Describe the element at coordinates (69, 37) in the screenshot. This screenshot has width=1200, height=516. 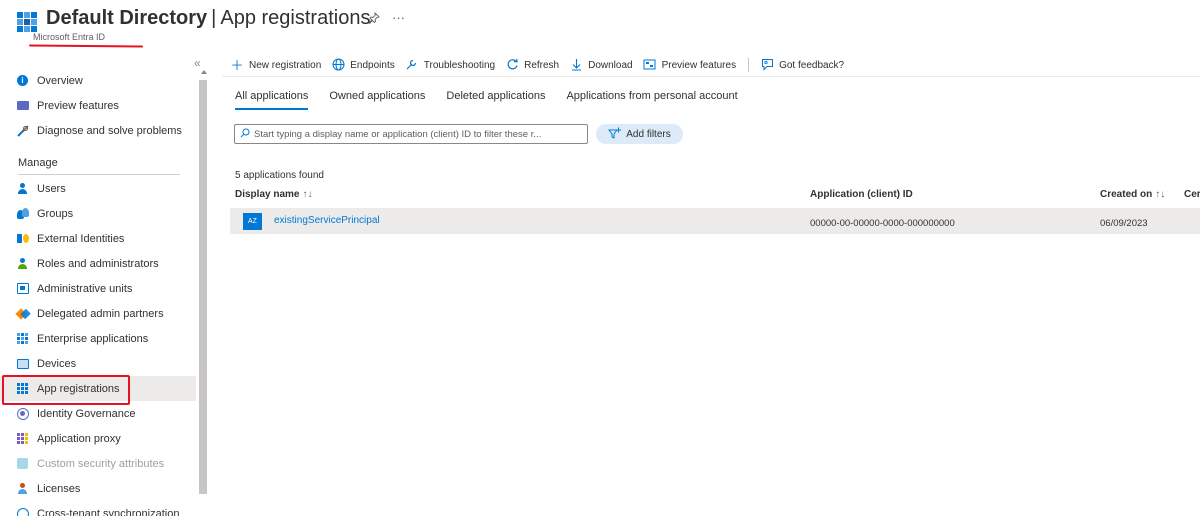
I see `page-subtitle: Microsoft Entra ID` at that location.